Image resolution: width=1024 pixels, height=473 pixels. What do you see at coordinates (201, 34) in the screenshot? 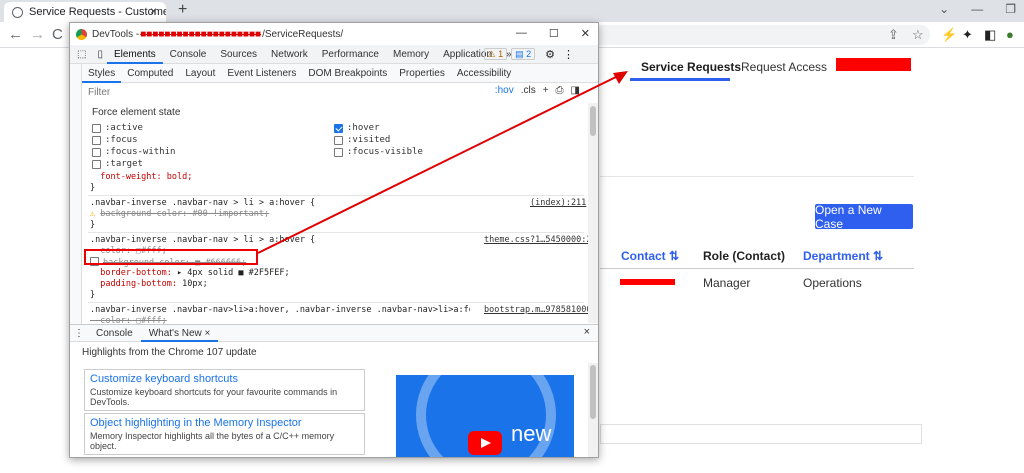
I see `redacted-url: ■■■■■■■■■■■■■■■■■■■■` at bounding box center [201, 34].